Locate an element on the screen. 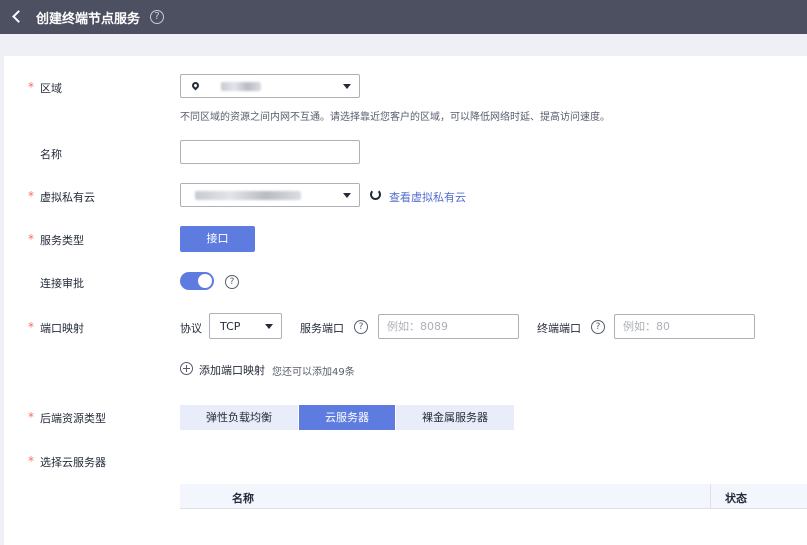 This screenshot has height=545, width=807. refresh-icon is located at coordinates (375, 194).